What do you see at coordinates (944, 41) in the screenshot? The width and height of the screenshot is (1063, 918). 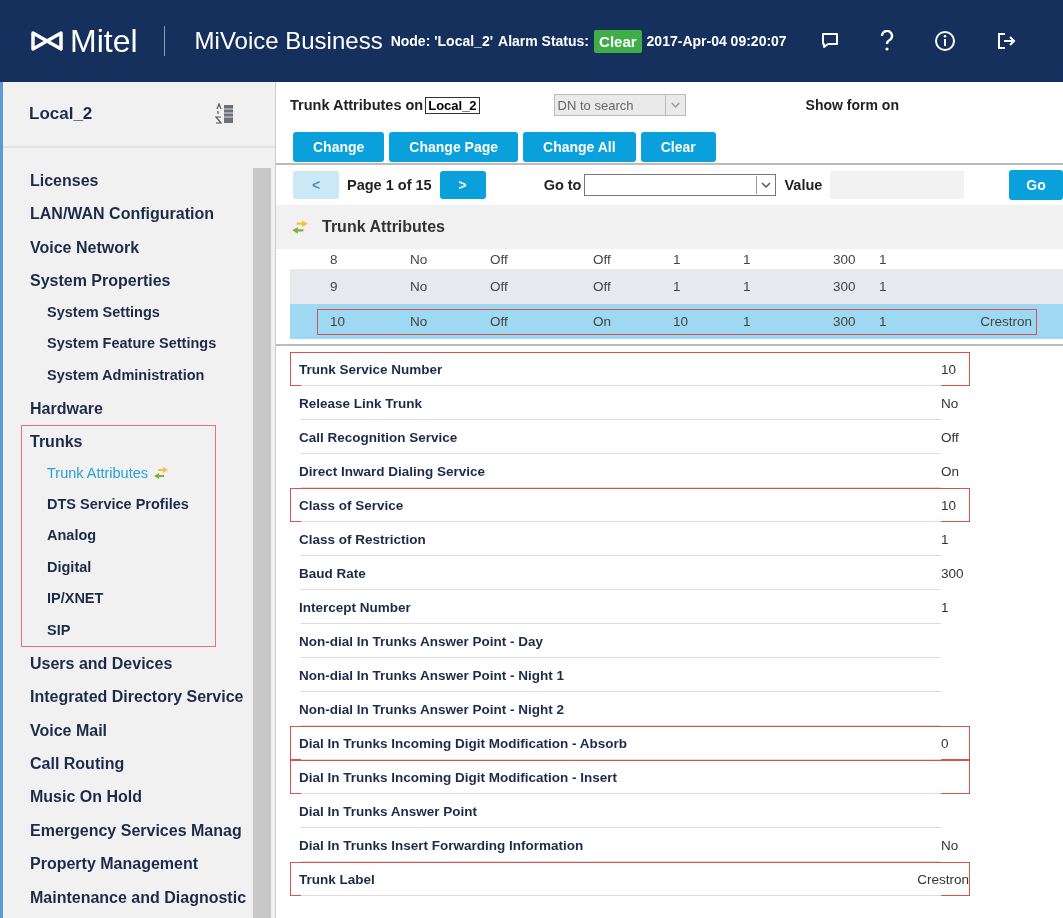 I see `info-icon` at bounding box center [944, 41].